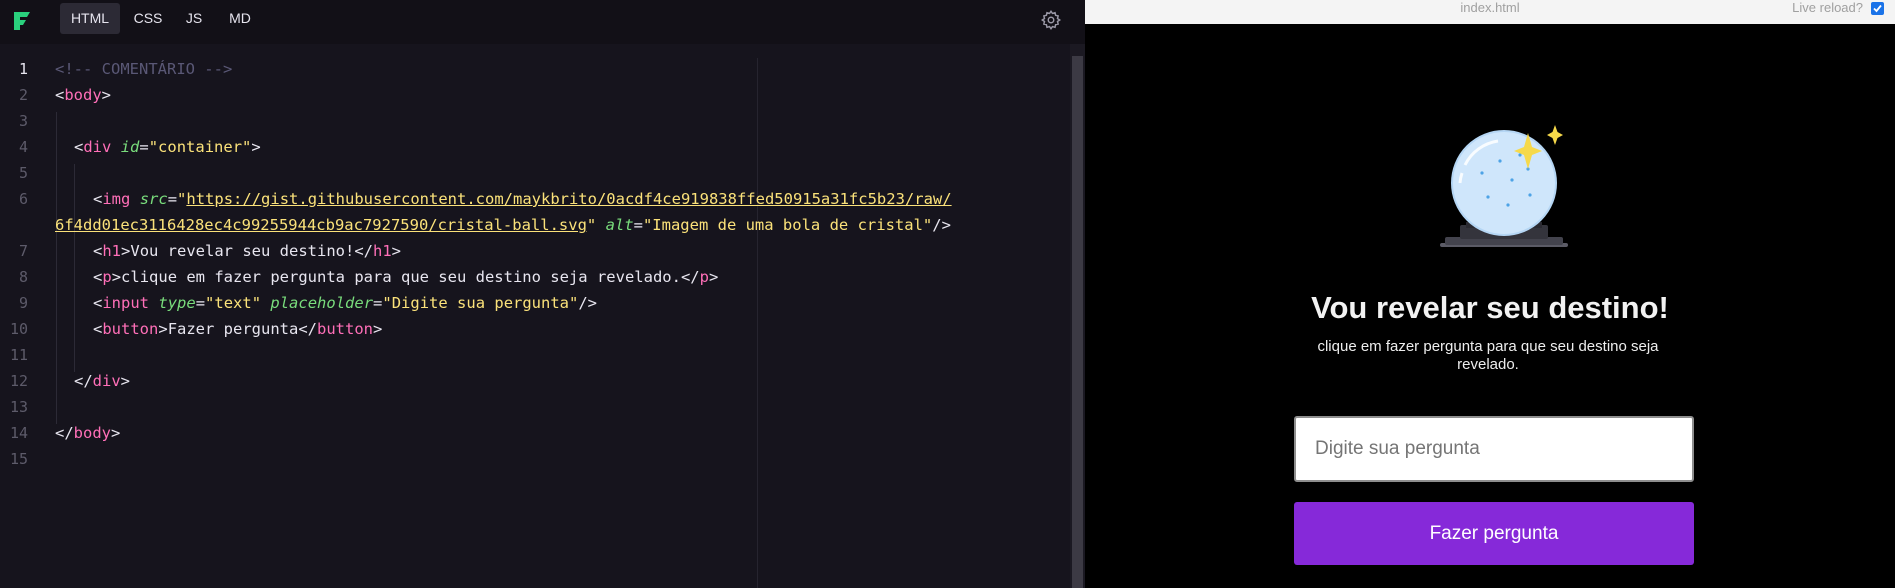 The width and height of the screenshot is (1895, 588). What do you see at coordinates (130, 147) in the screenshot?
I see `code-attr: id` at bounding box center [130, 147].